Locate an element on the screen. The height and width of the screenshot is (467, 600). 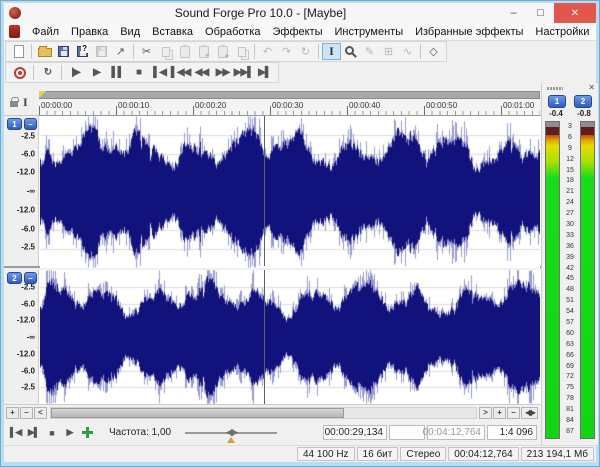
meter-scale-label: 30 is located at coordinates (570, 225).